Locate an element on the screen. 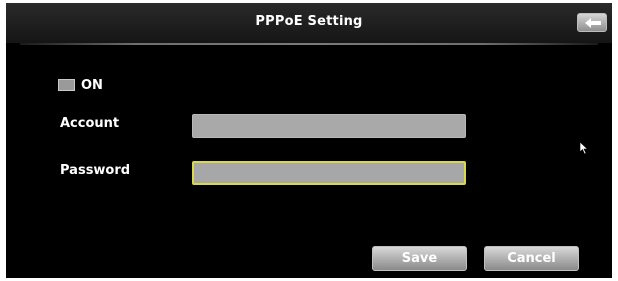 This screenshot has height=281, width=618. account-label: Account is located at coordinates (90, 123).